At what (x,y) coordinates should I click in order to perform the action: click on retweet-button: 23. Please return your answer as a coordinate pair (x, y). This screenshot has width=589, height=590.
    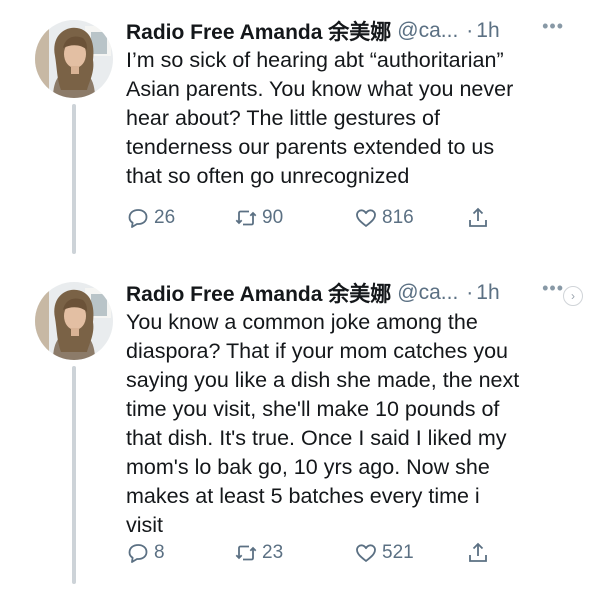
    Looking at the image, I should click on (258, 553).